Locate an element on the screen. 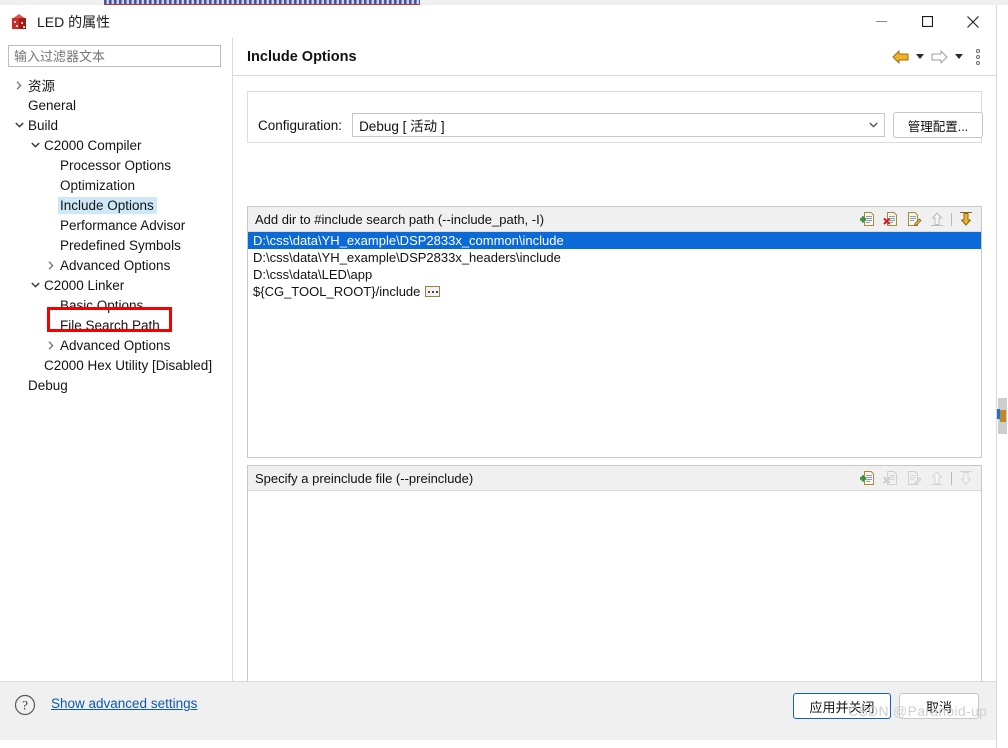 This screenshot has width=1008, height=748. sidebar-item-predefined-symbols: Predefined Symbols is located at coordinates (116, 245).